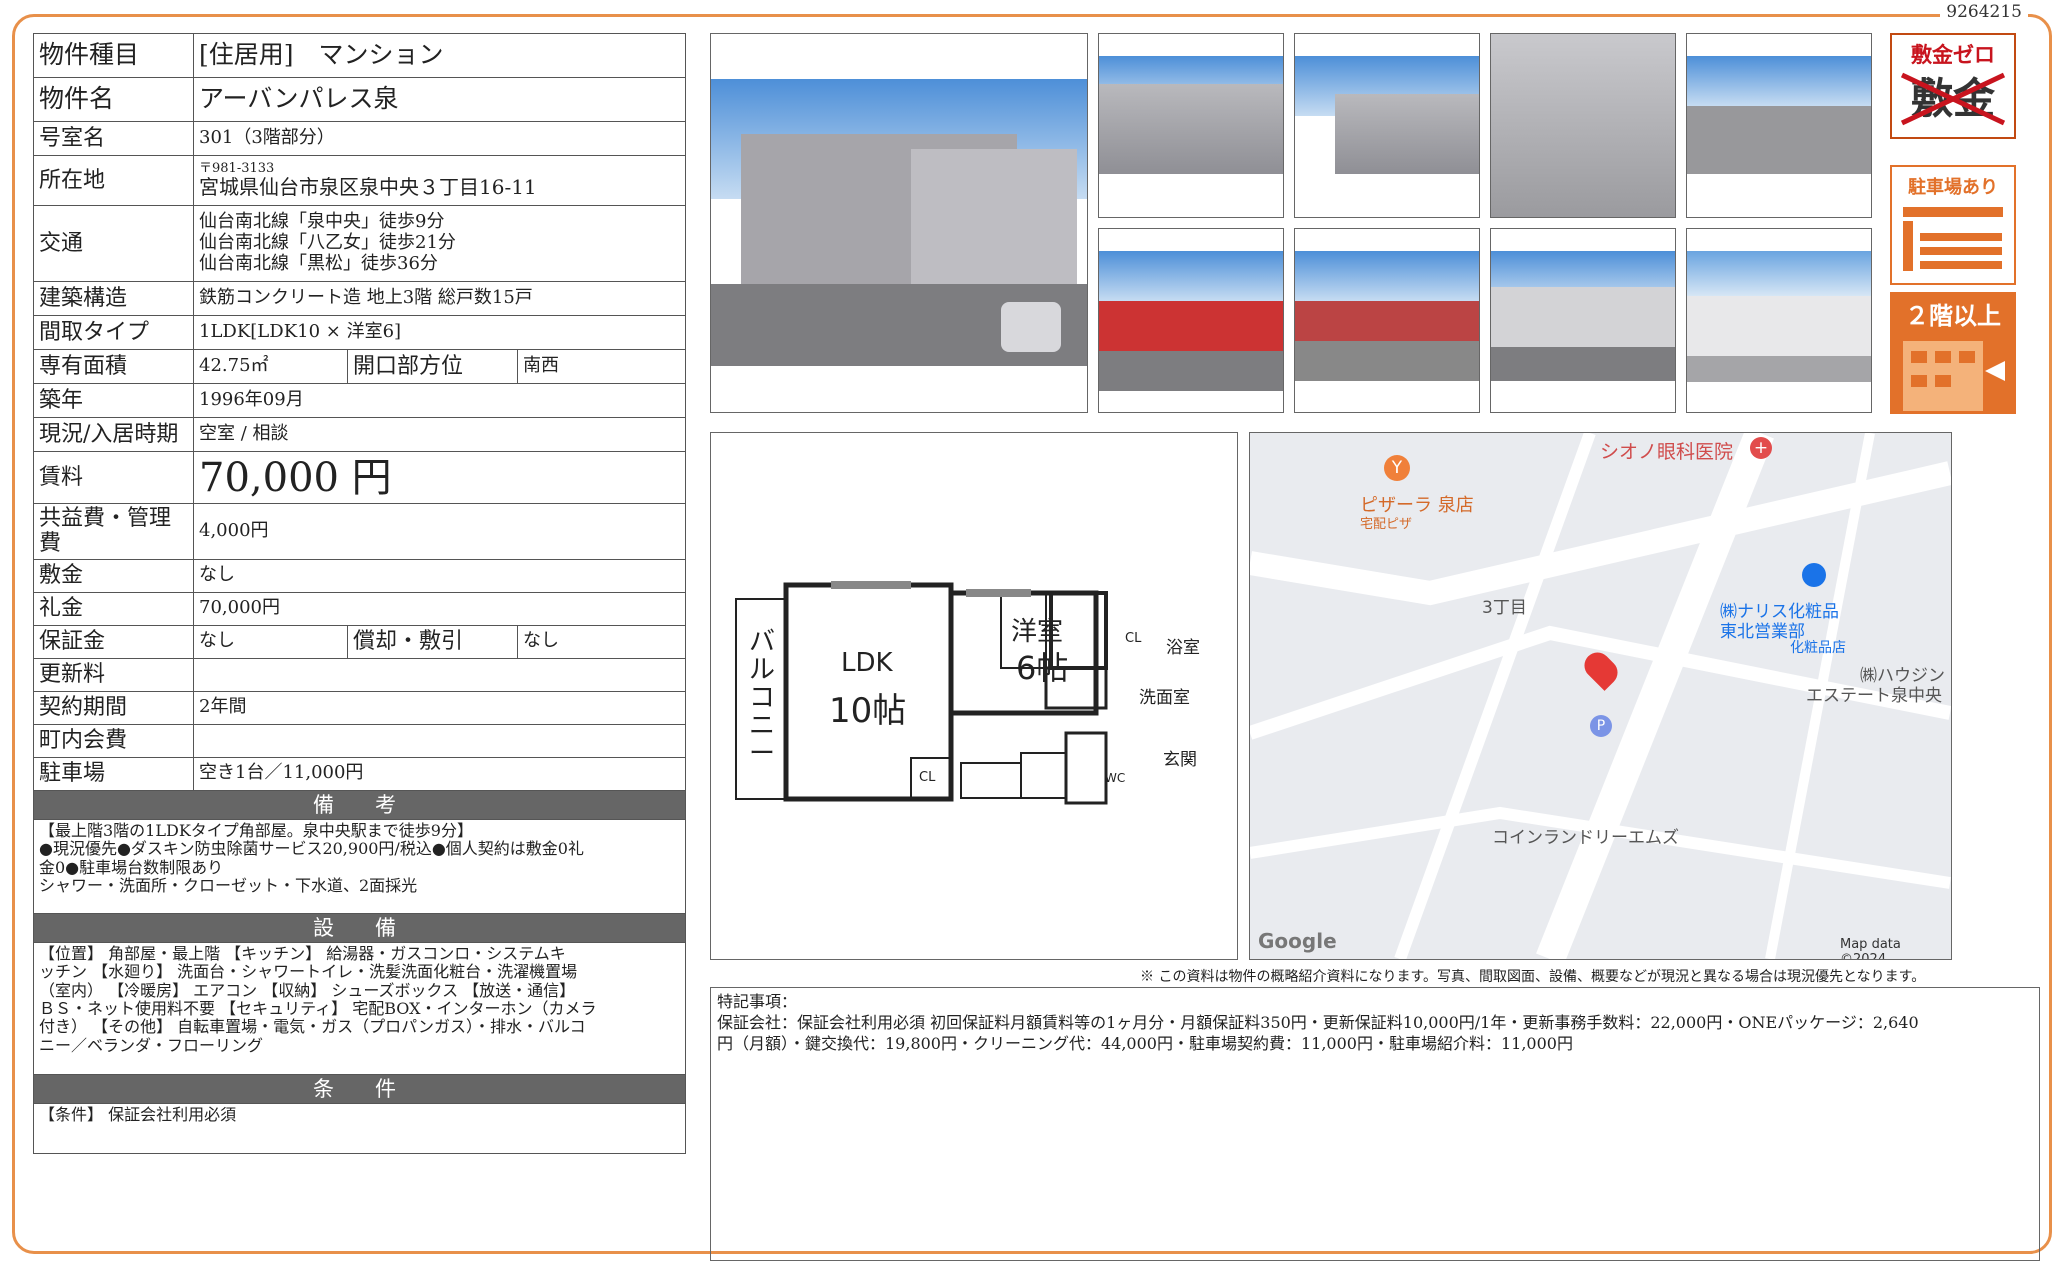 This screenshot has width=2056, height=1265. Describe the element at coordinates (302, 953) in the screenshot. I see `equipment-line: 【位置】 角部屋・最上階 【キッチン】 給湯器・ガスコンロ・システムキ` at that location.